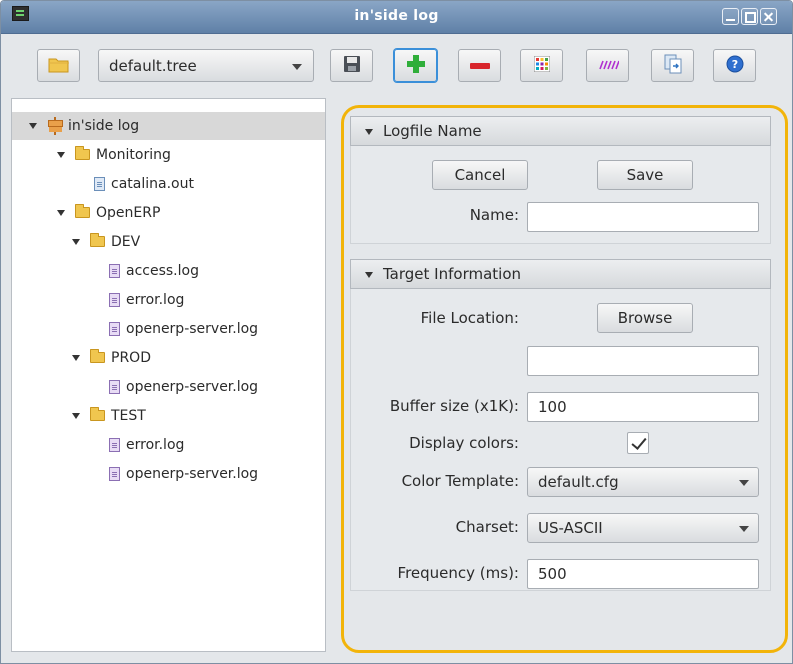 This screenshot has height=664, width=793. I want to click on tree-item-dev-access: access.log, so click(168, 271).